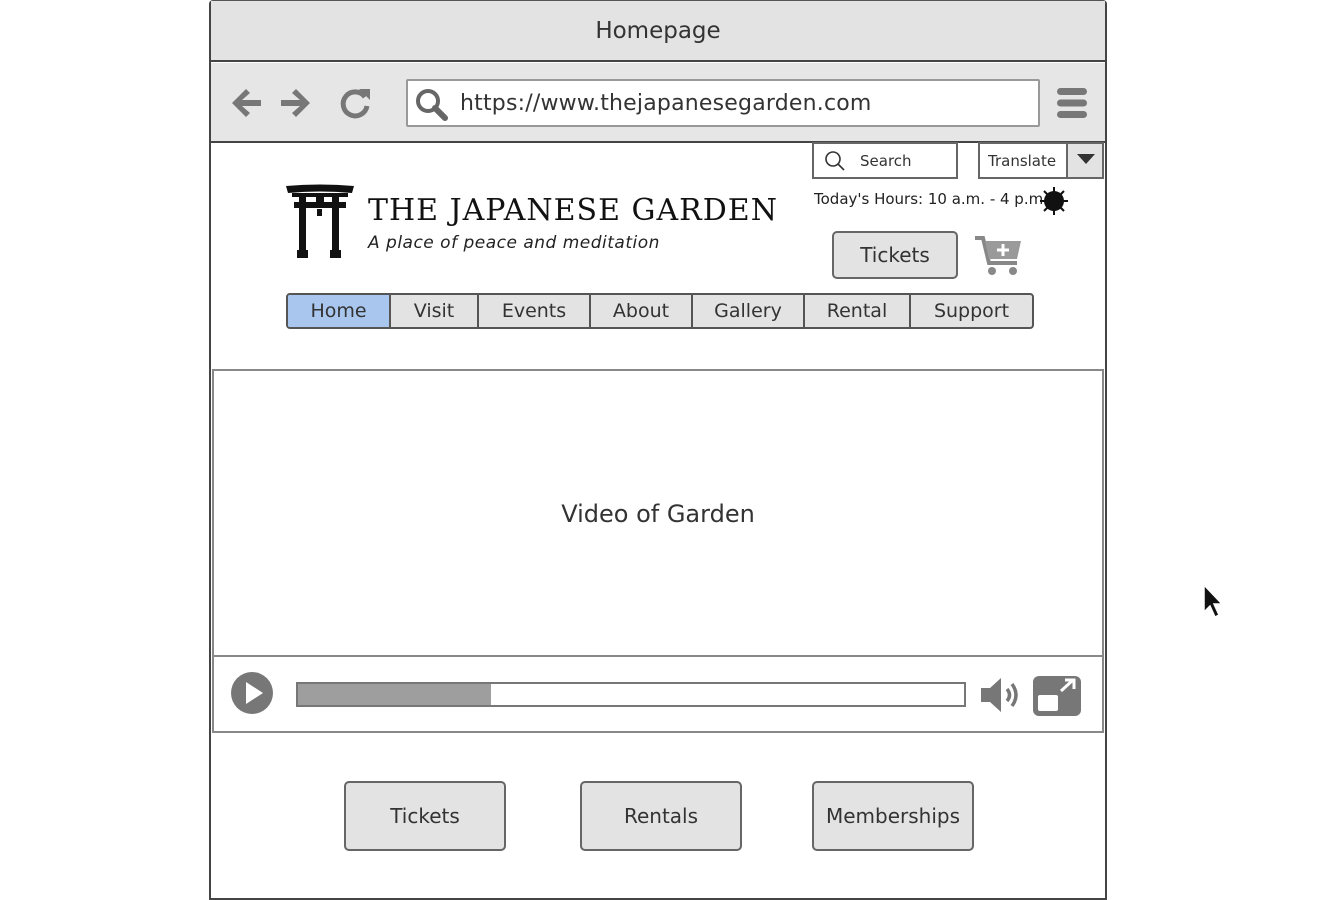 This screenshot has height=900, width=1322. What do you see at coordinates (661, 816) in the screenshot?
I see `rentals-action-button: Rentals` at bounding box center [661, 816].